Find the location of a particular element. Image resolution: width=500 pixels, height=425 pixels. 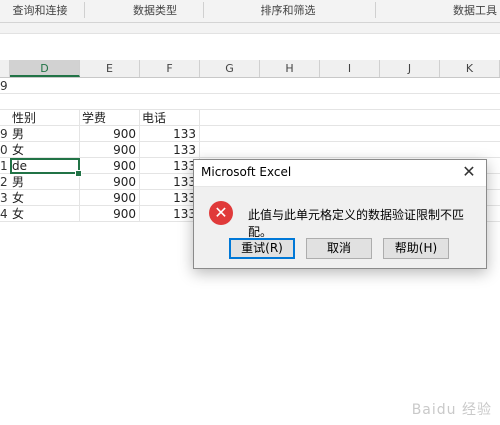

watermark-logo: Baidu 经验 is located at coordinates (451, 410).